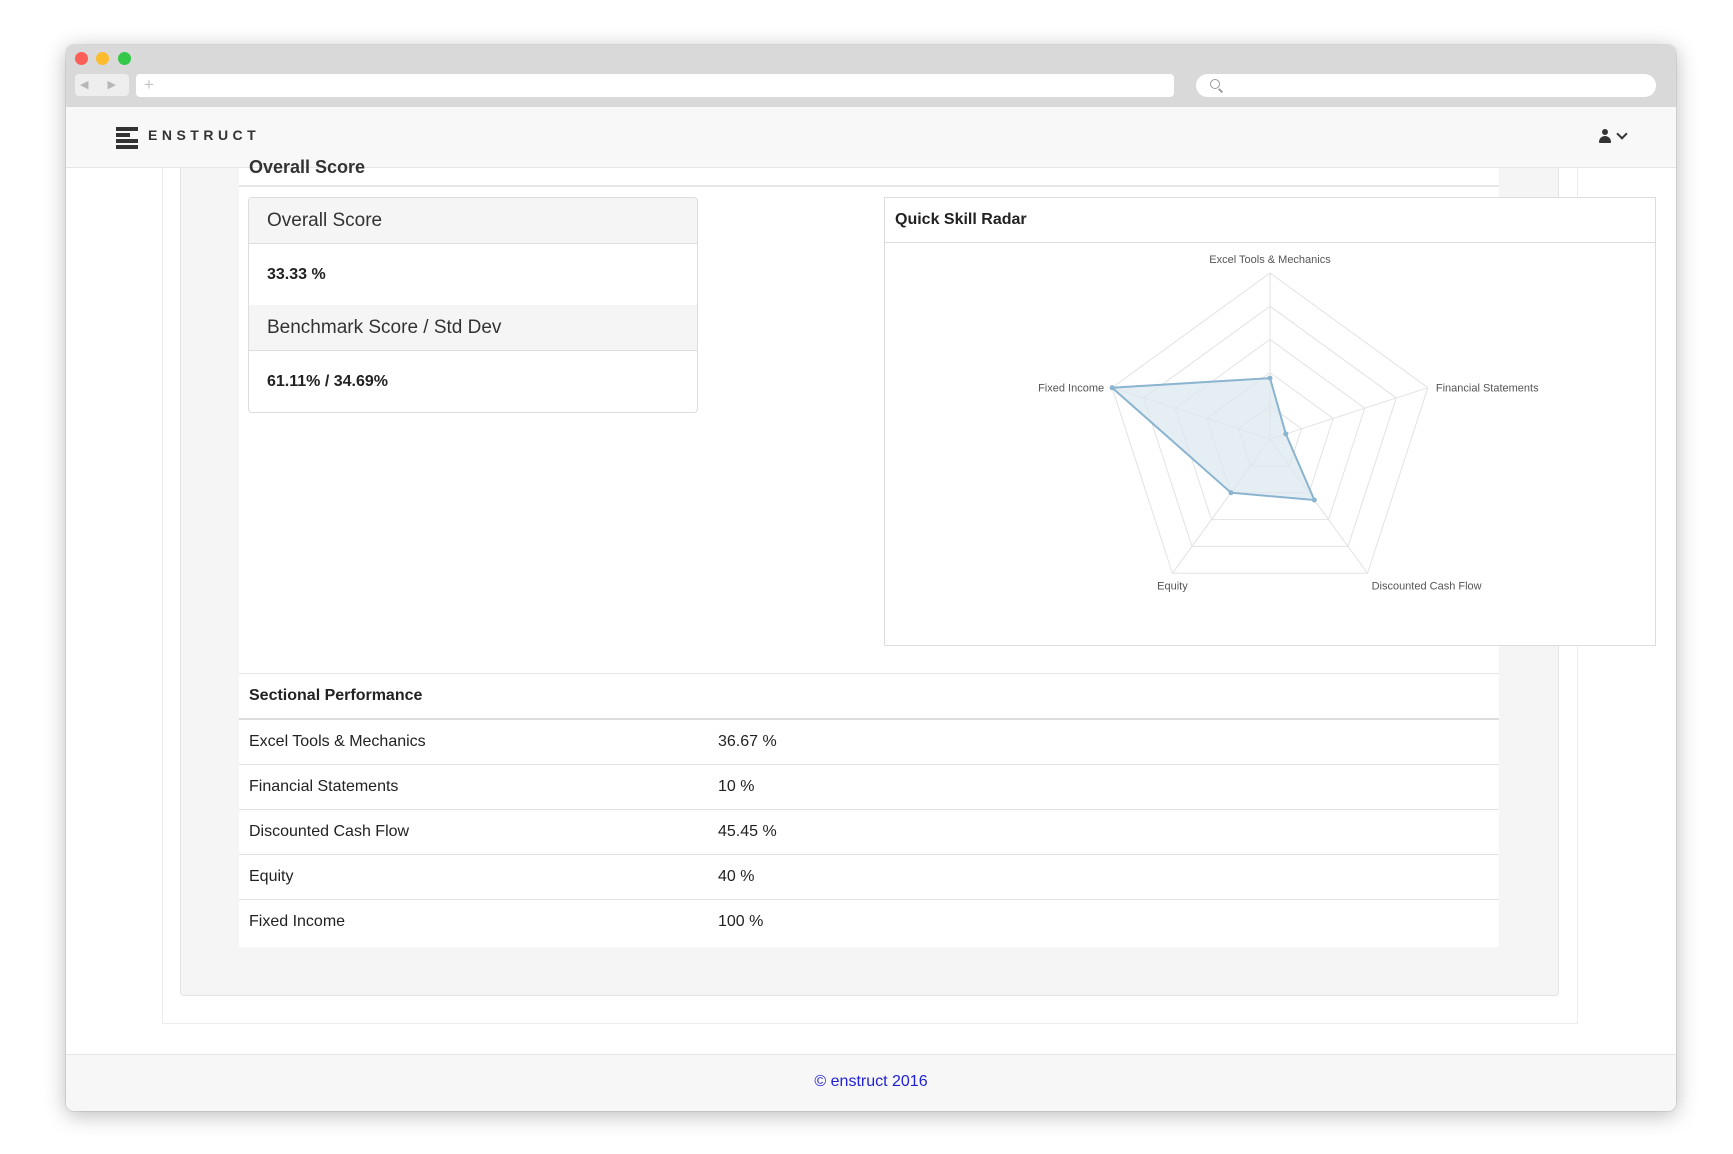 This screenshot has height=1154, width=1733. Describe the element at coordinates (1426, 85) in the screenshot. I see `browser-search-bar` at that location.